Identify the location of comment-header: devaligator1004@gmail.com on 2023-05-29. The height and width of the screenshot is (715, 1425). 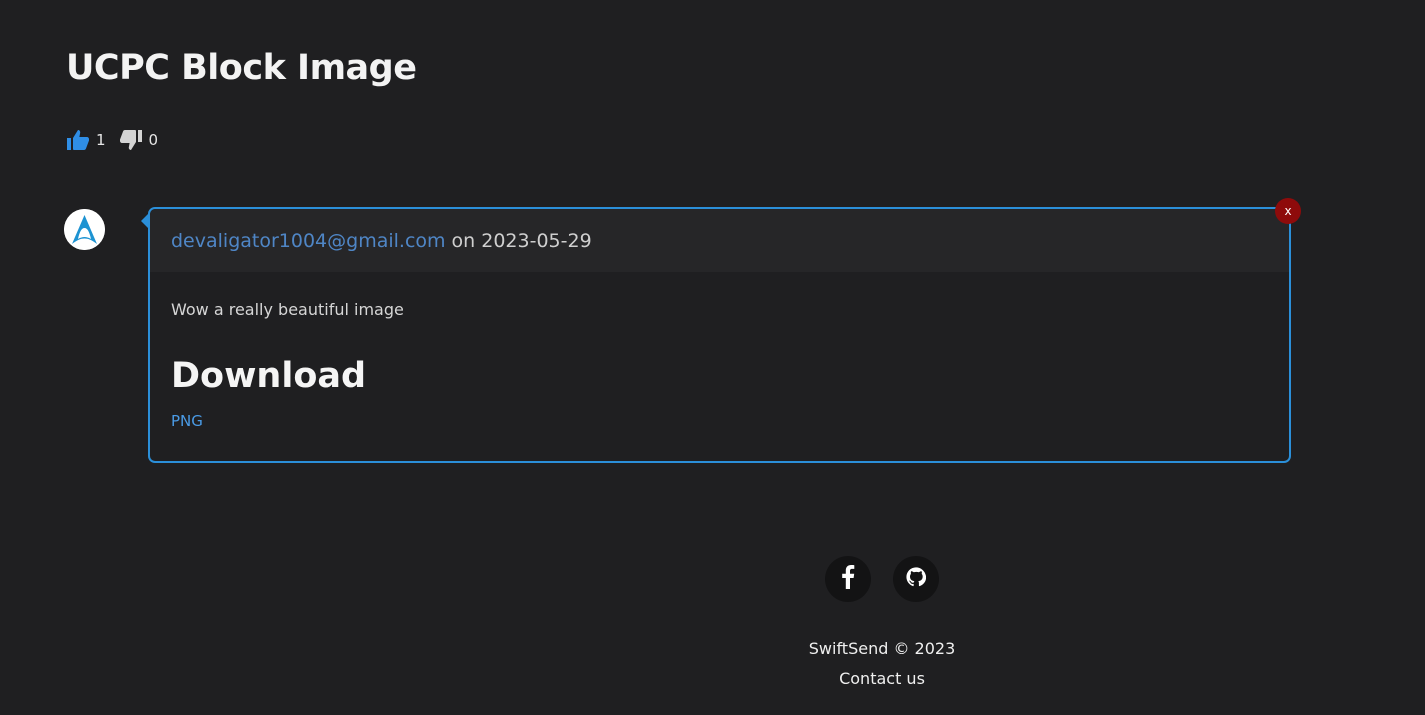
(719, 240).